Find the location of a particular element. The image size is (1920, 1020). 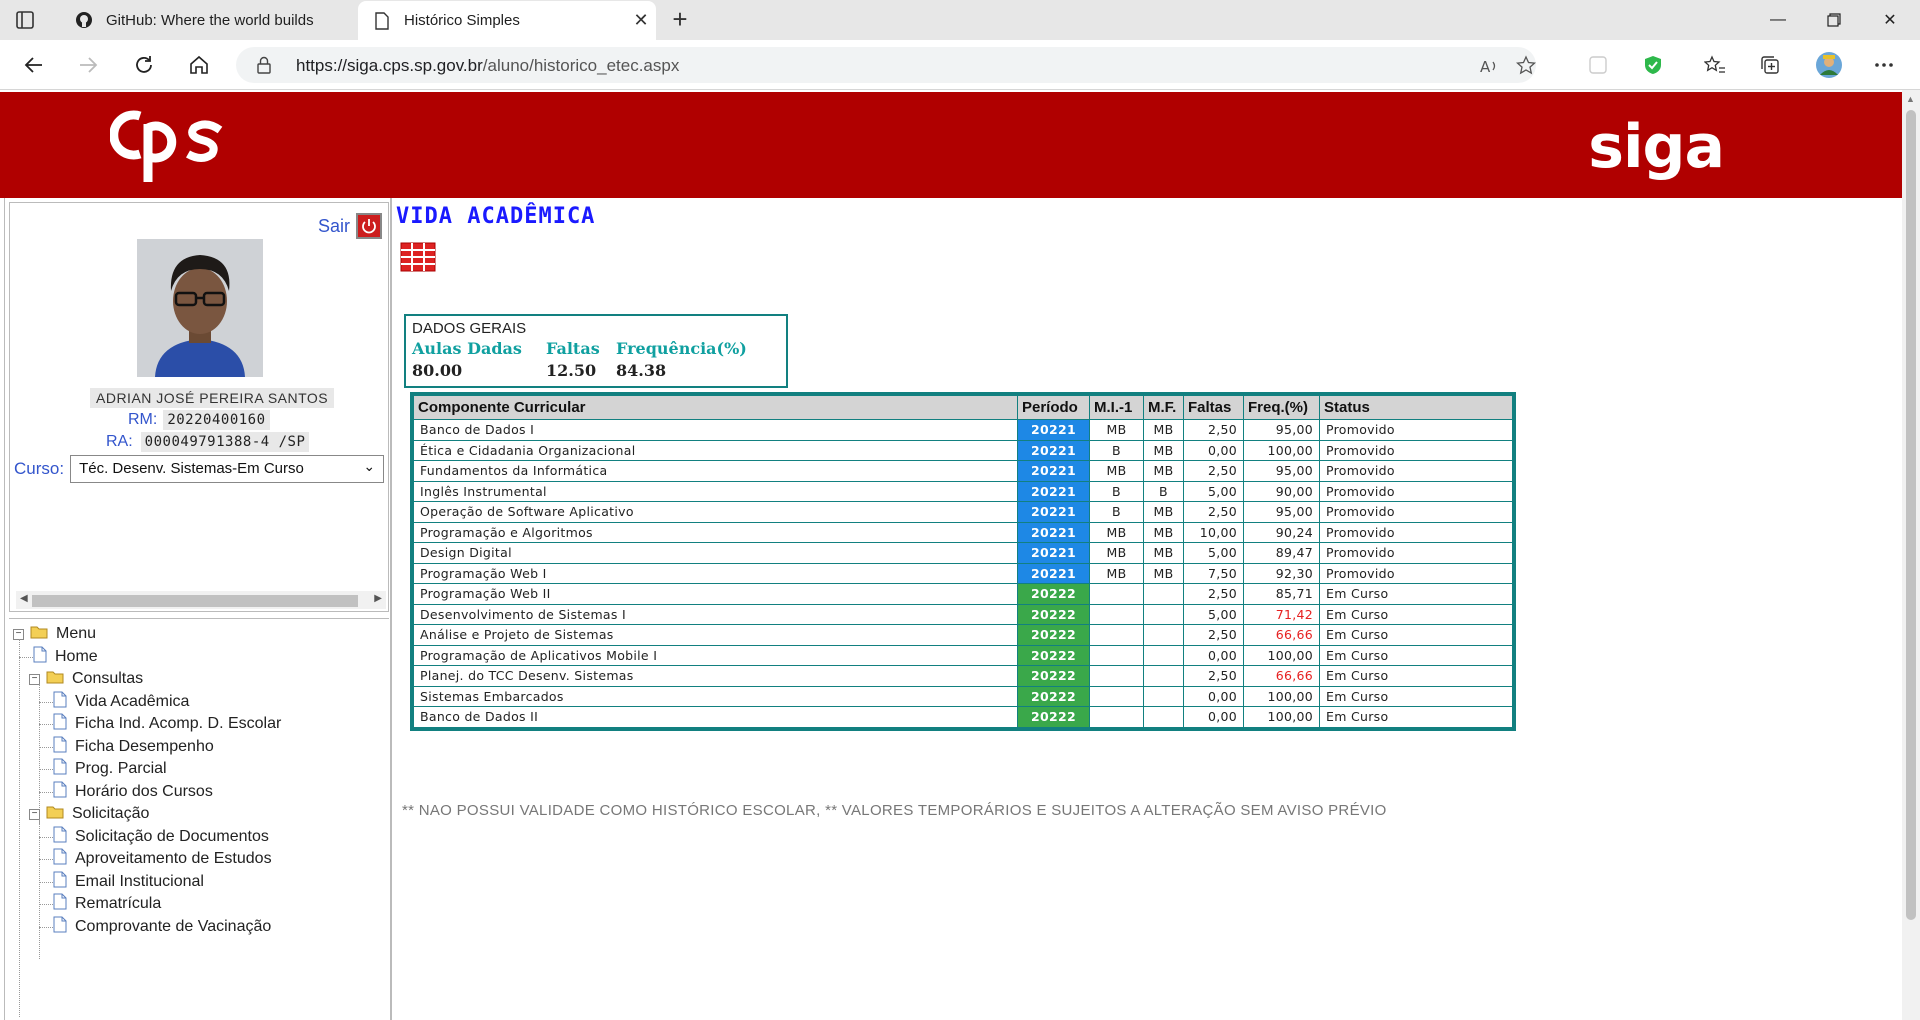

col-mi1: M.I.-1 is located at coordinates (1116, 407).